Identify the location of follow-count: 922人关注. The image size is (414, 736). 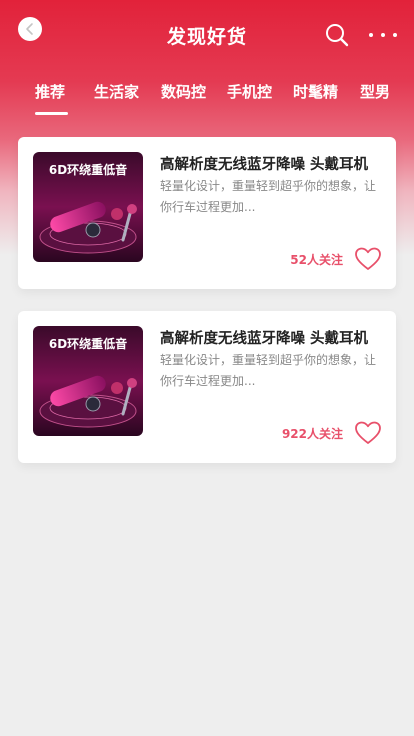
(312, 434).